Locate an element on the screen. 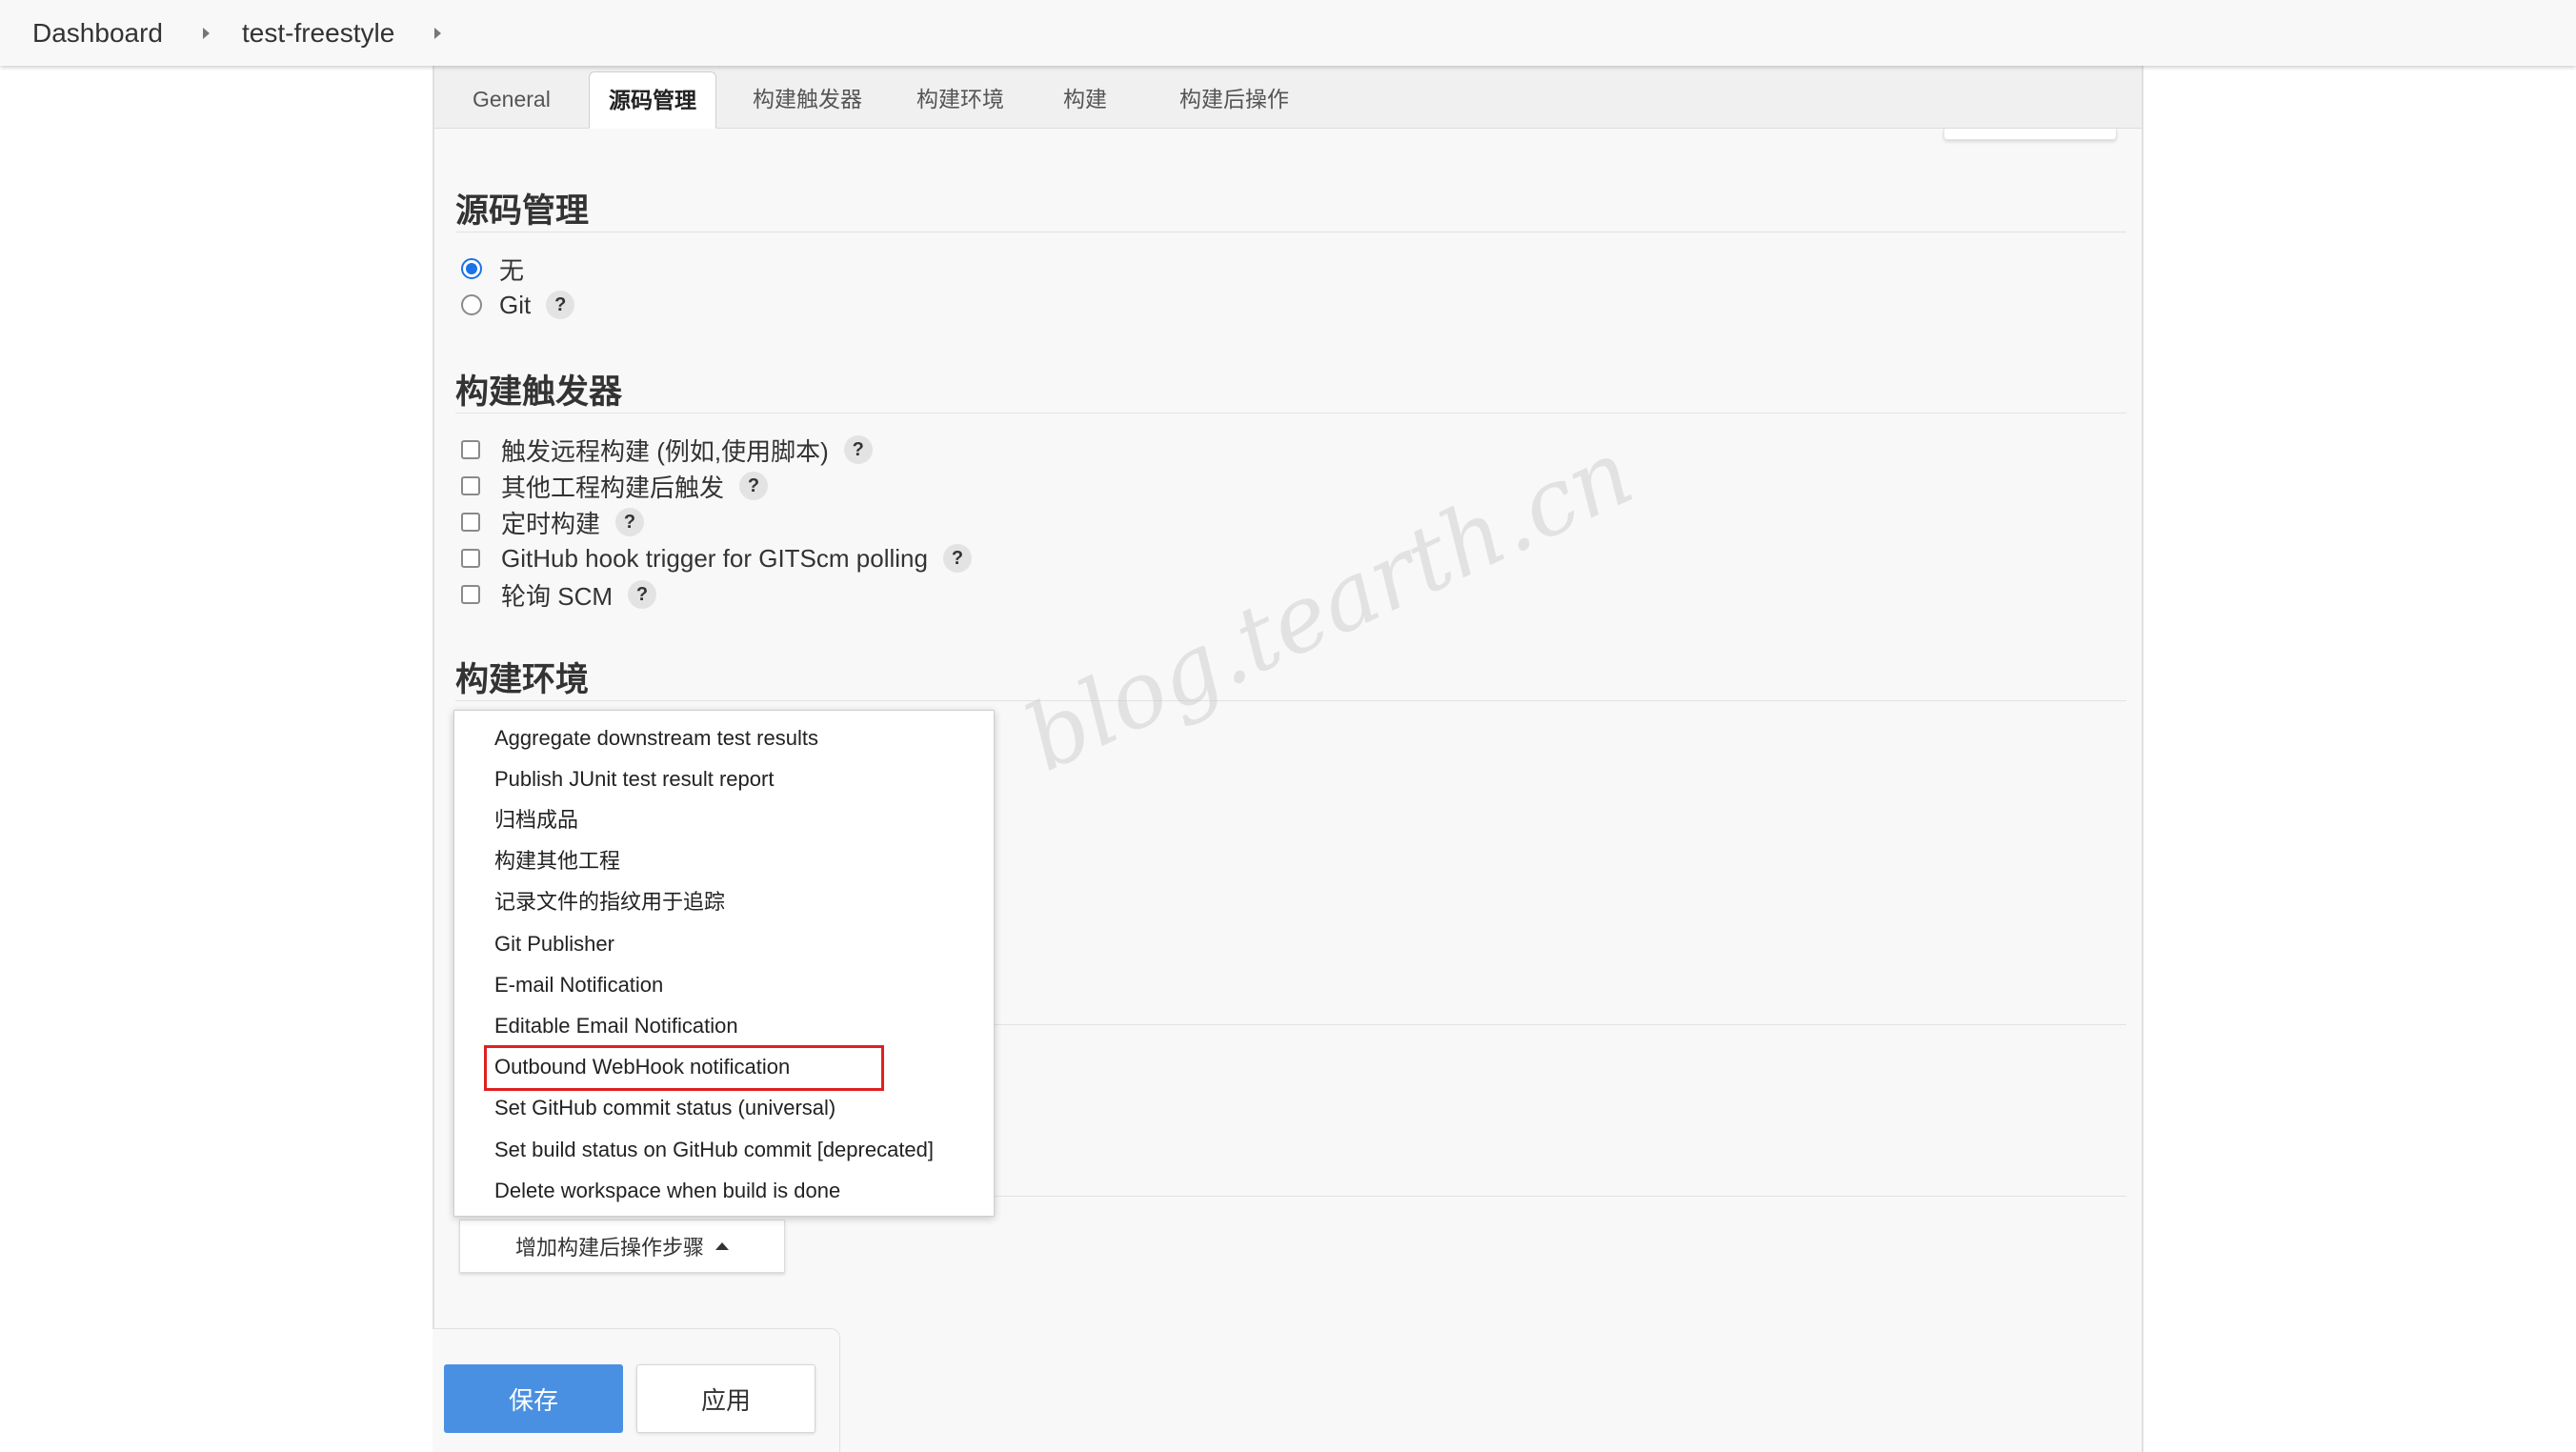  section-divider is located at coordinates (1290, 700).